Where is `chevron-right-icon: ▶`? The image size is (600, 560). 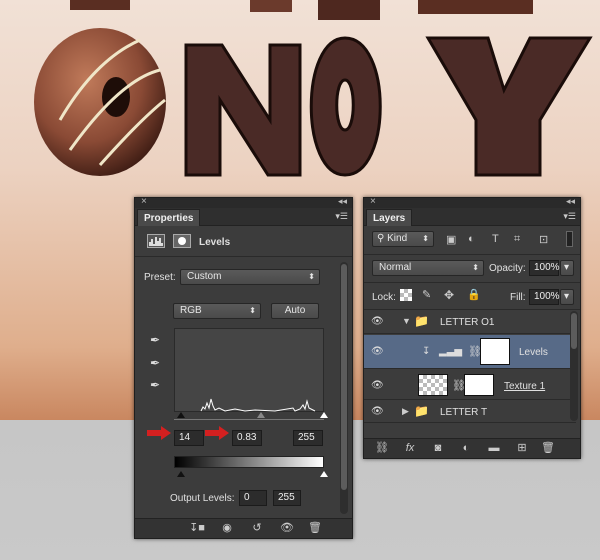 chevron-right-icon: ▶ is located at coordinates (405, 411).